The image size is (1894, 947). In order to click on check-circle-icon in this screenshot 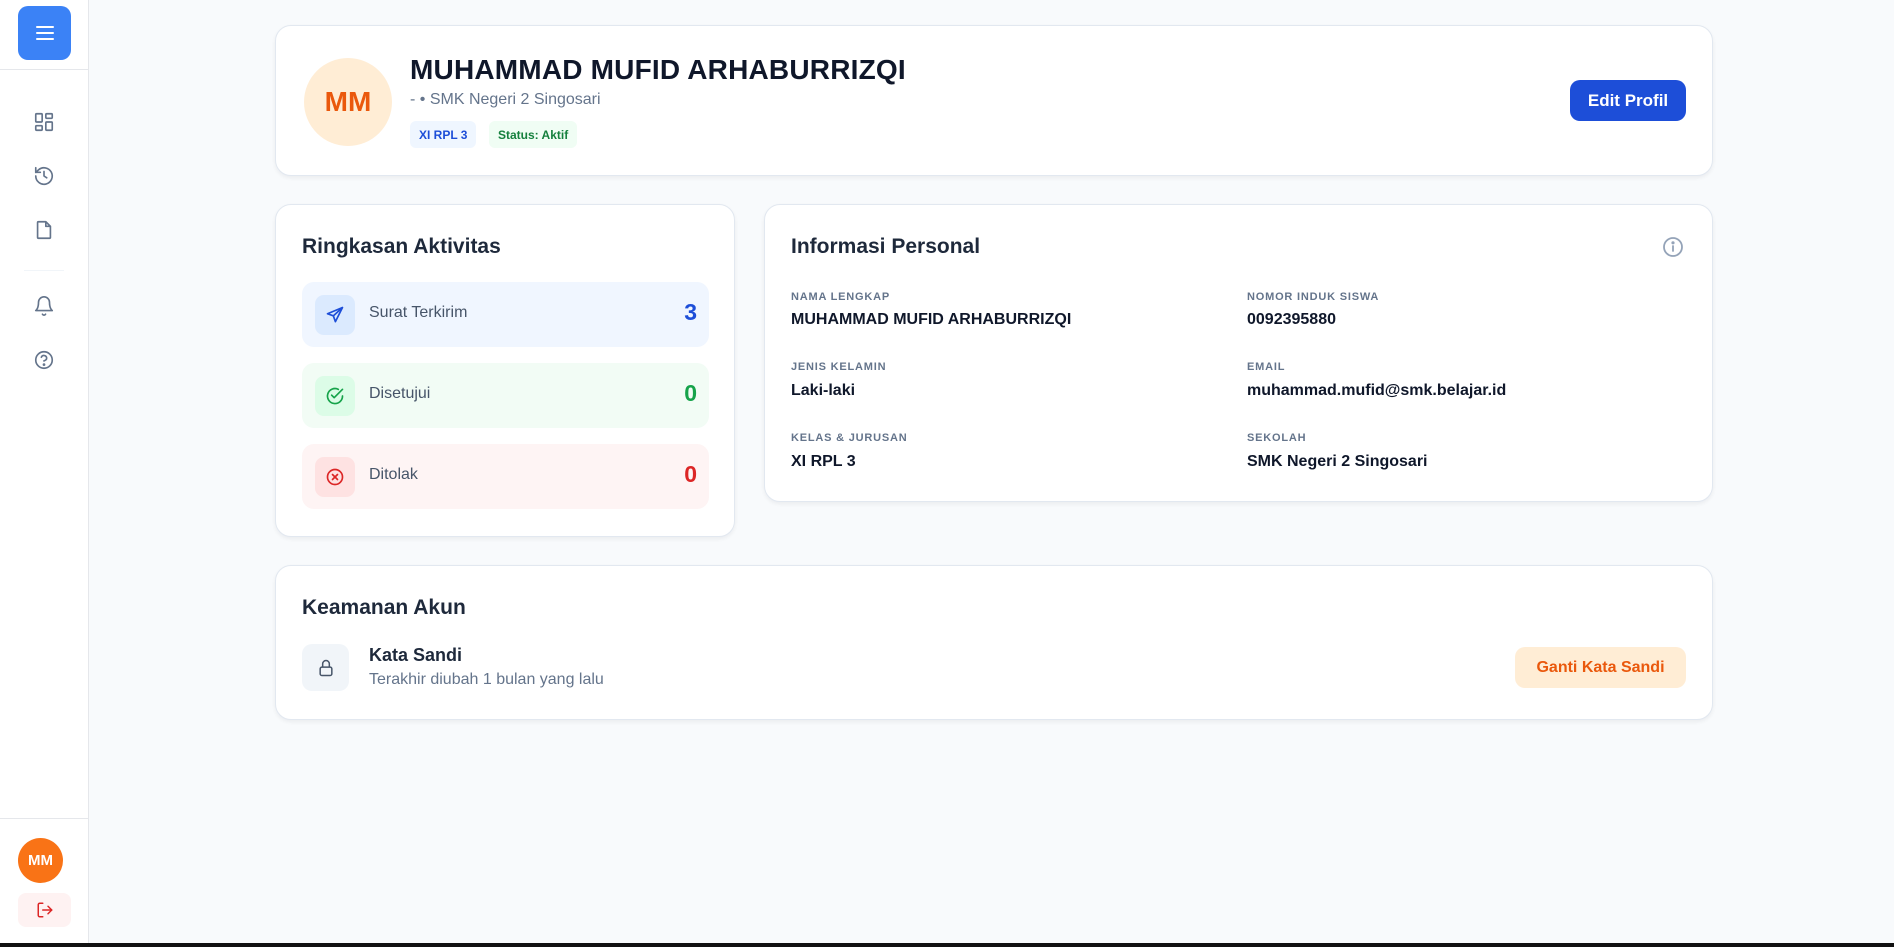, I will do `click(335, 396)`.